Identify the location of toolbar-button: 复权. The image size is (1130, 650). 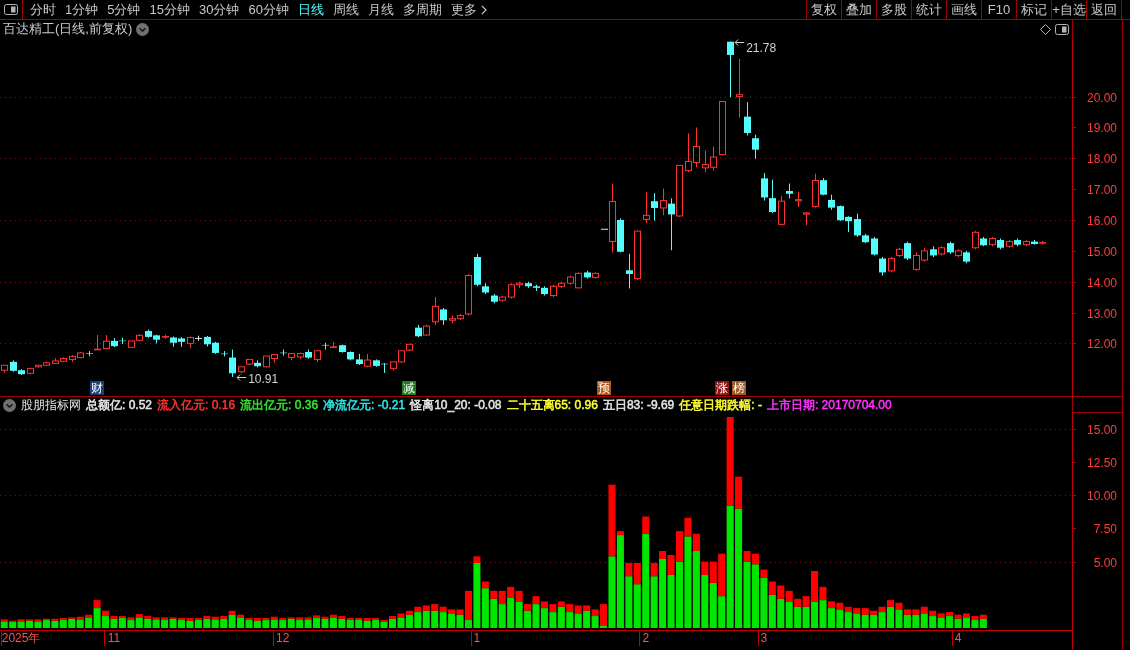
(823, 9).